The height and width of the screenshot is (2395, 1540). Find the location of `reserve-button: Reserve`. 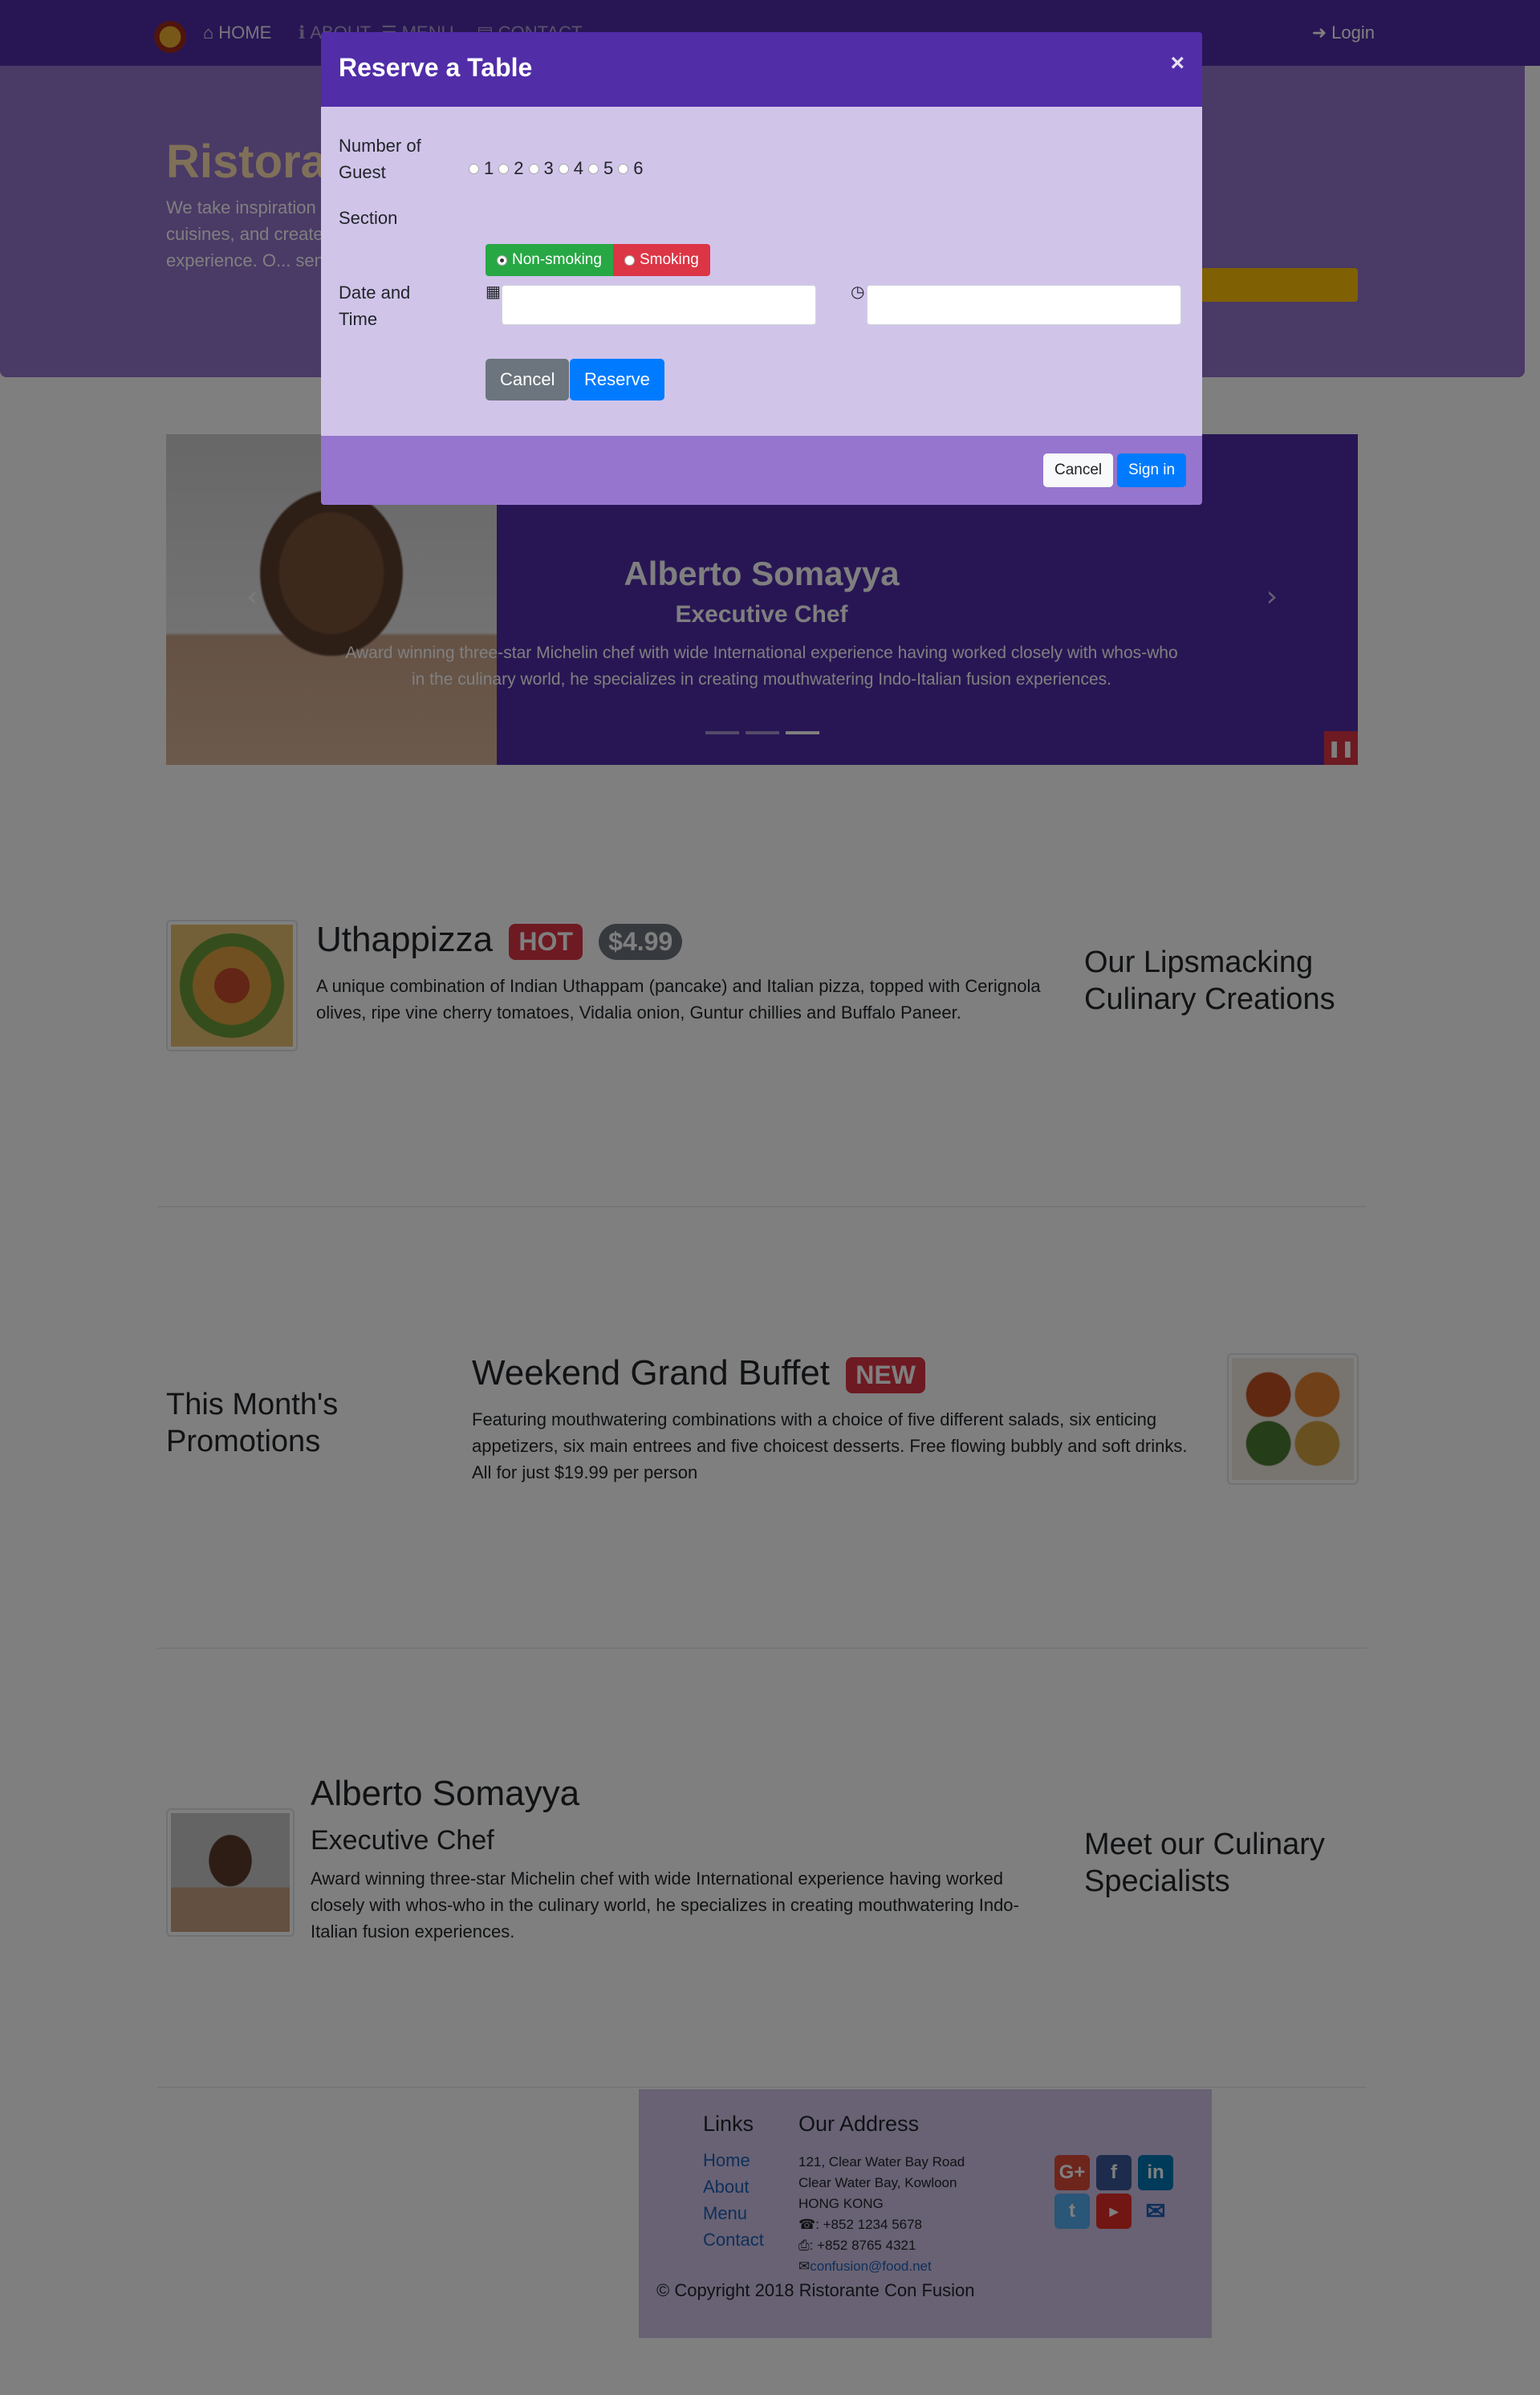

reserve-button: Reserve is located at coordinates (617, 380).